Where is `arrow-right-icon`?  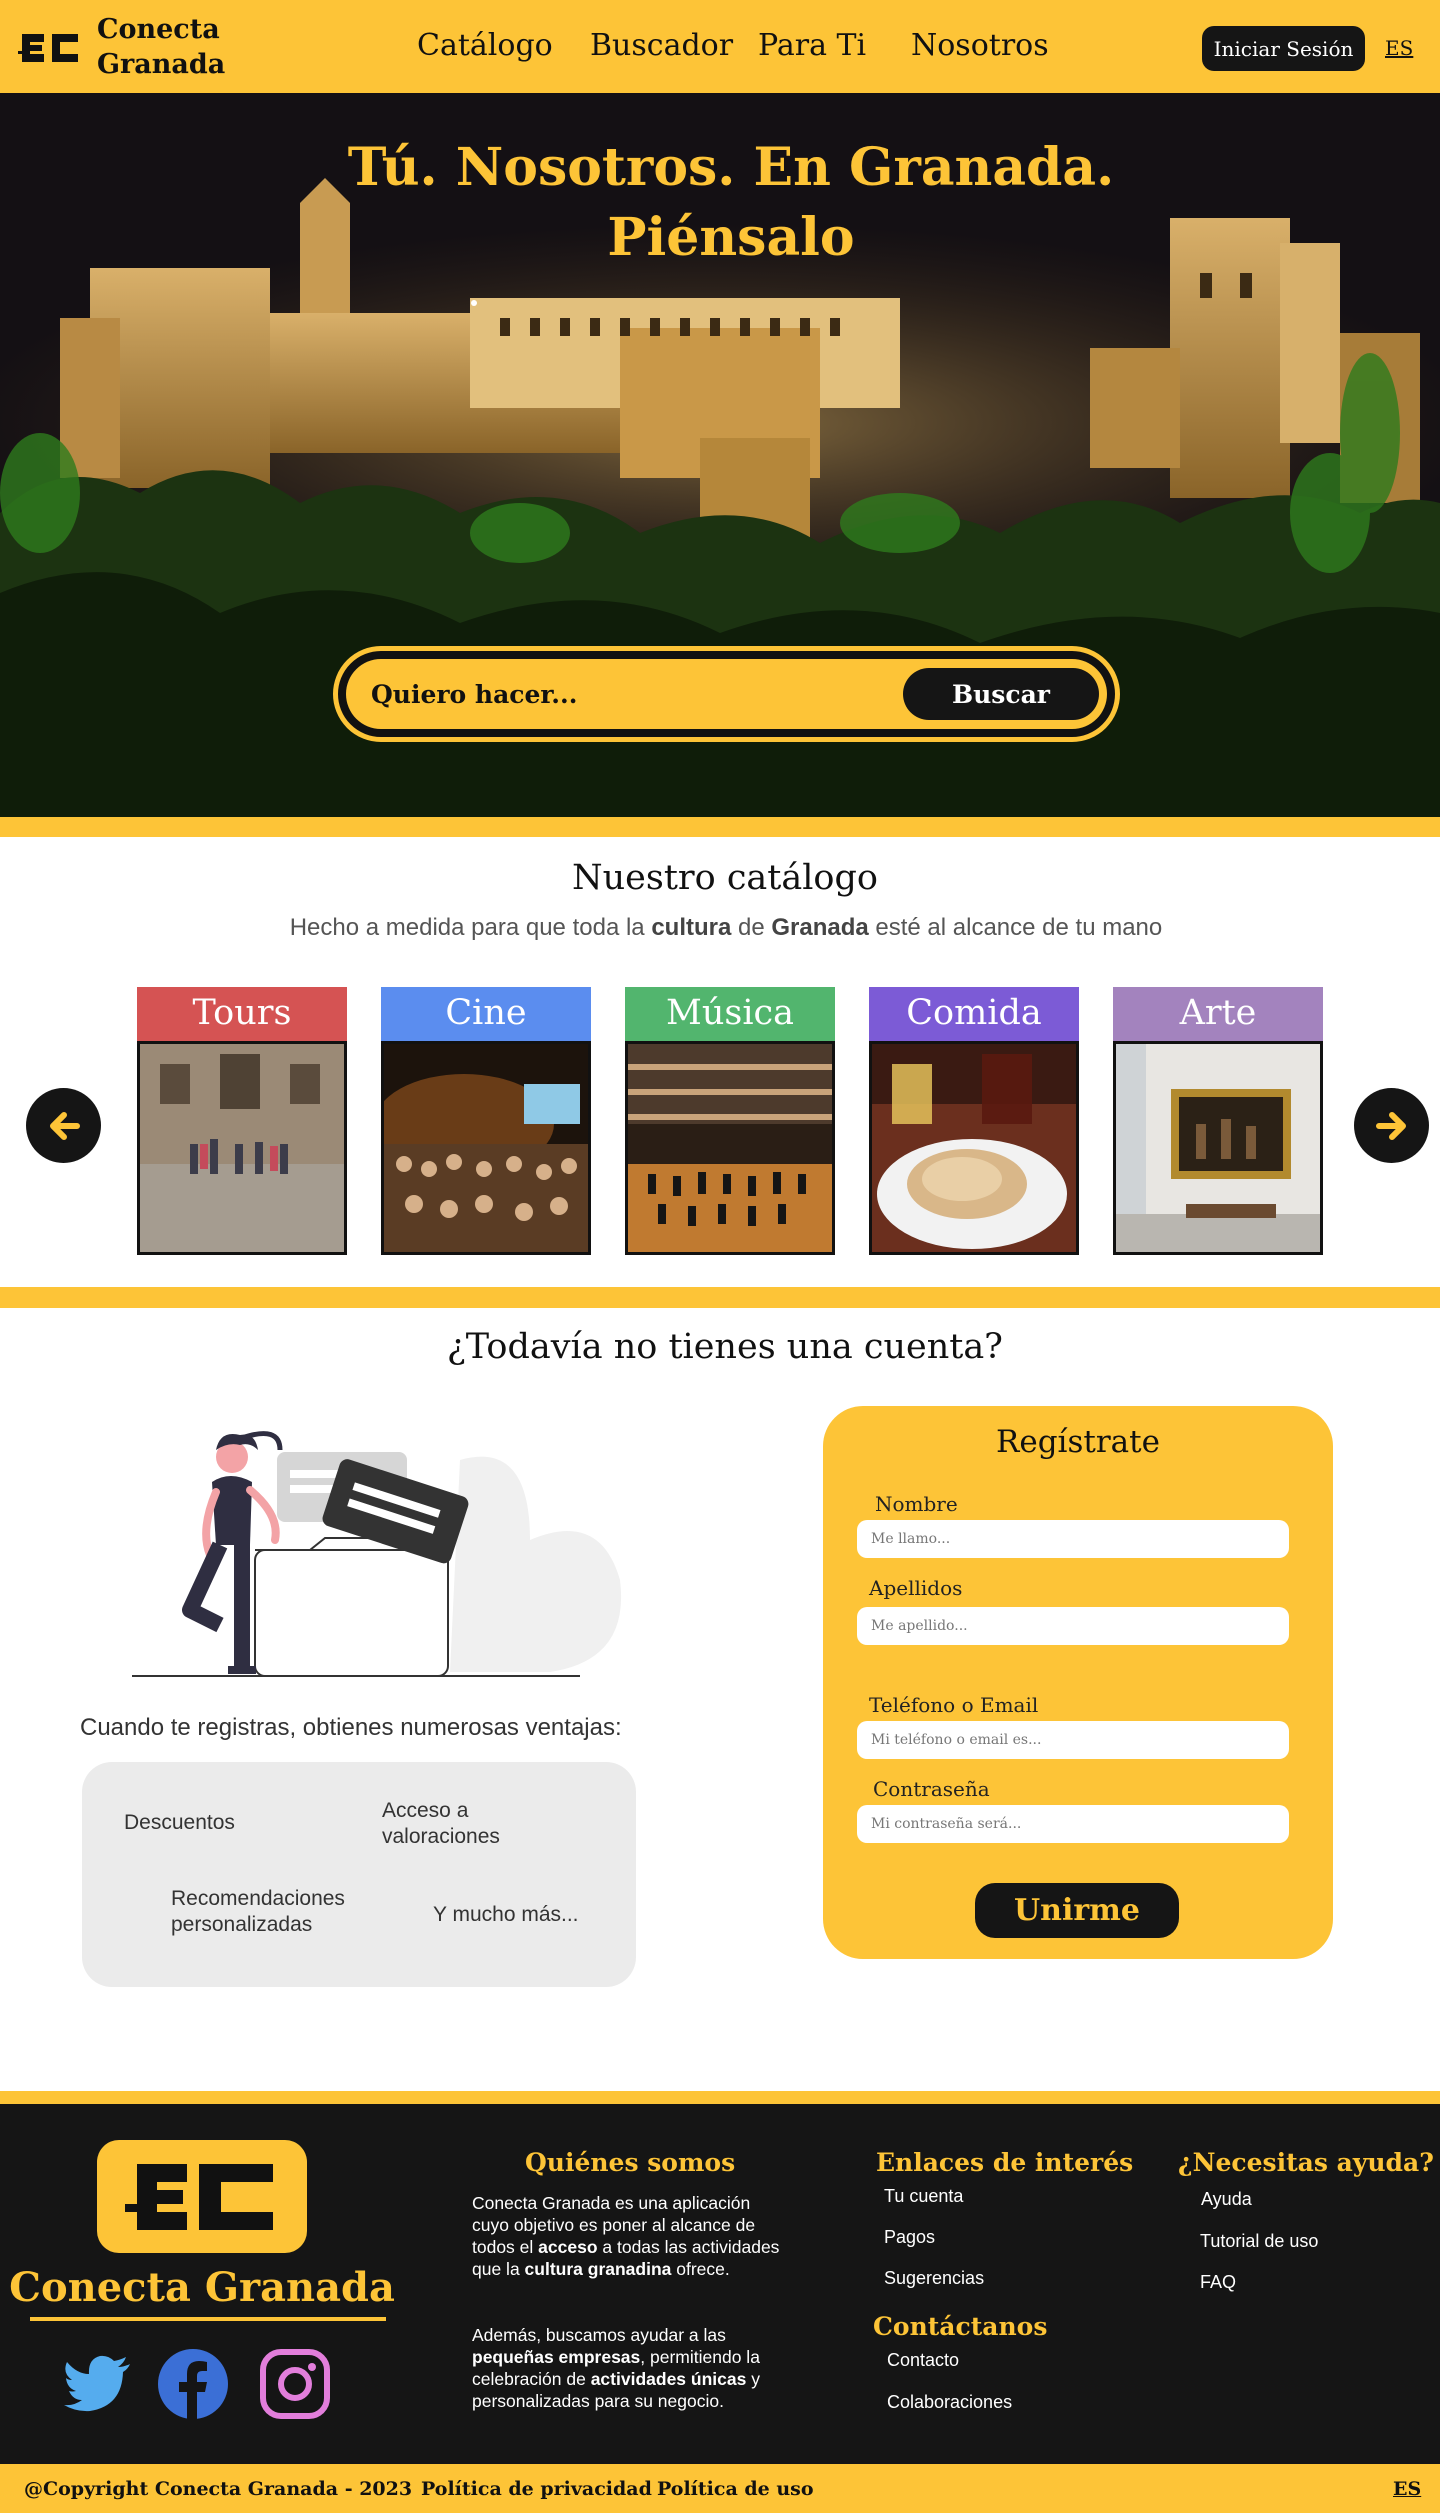 arrow-right-icon is located at coordinates (1390, 1125).